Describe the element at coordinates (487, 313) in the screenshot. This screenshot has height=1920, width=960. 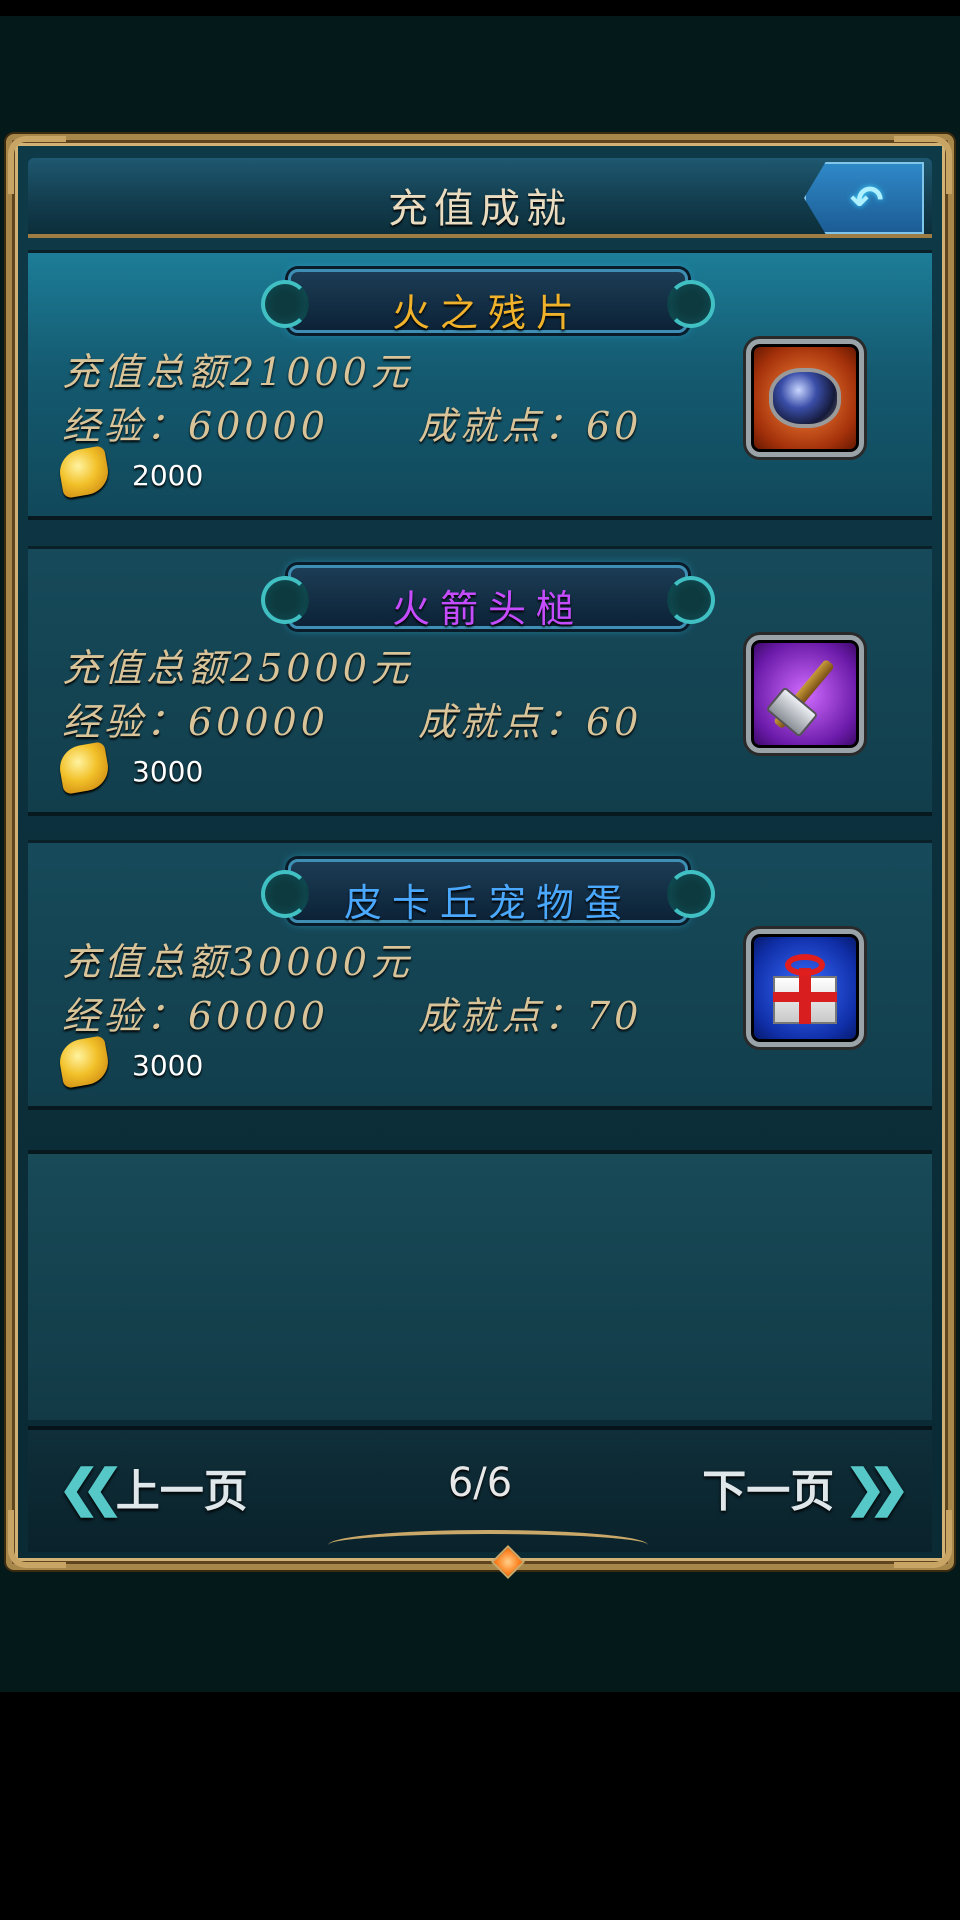
I see `item-name: 火之残片` at that location.